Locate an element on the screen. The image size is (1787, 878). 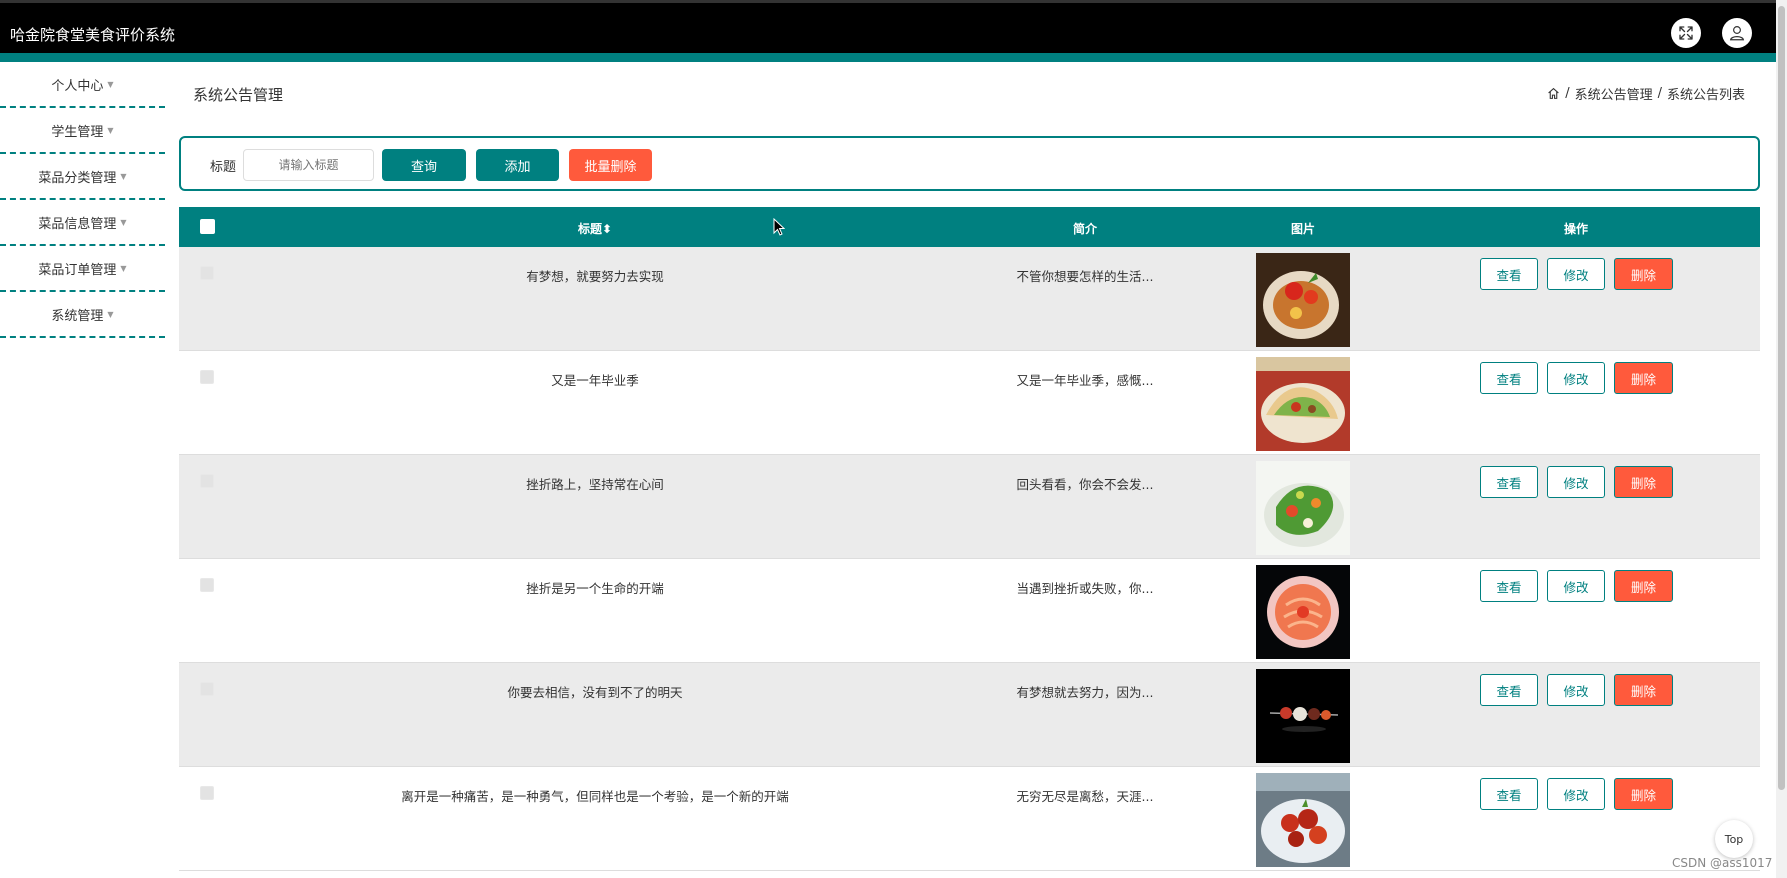
table-row: 又是一年毕业季 又是一年毕业季，感慨... 查看 修改 删除 is located at coordinates (969, 403).